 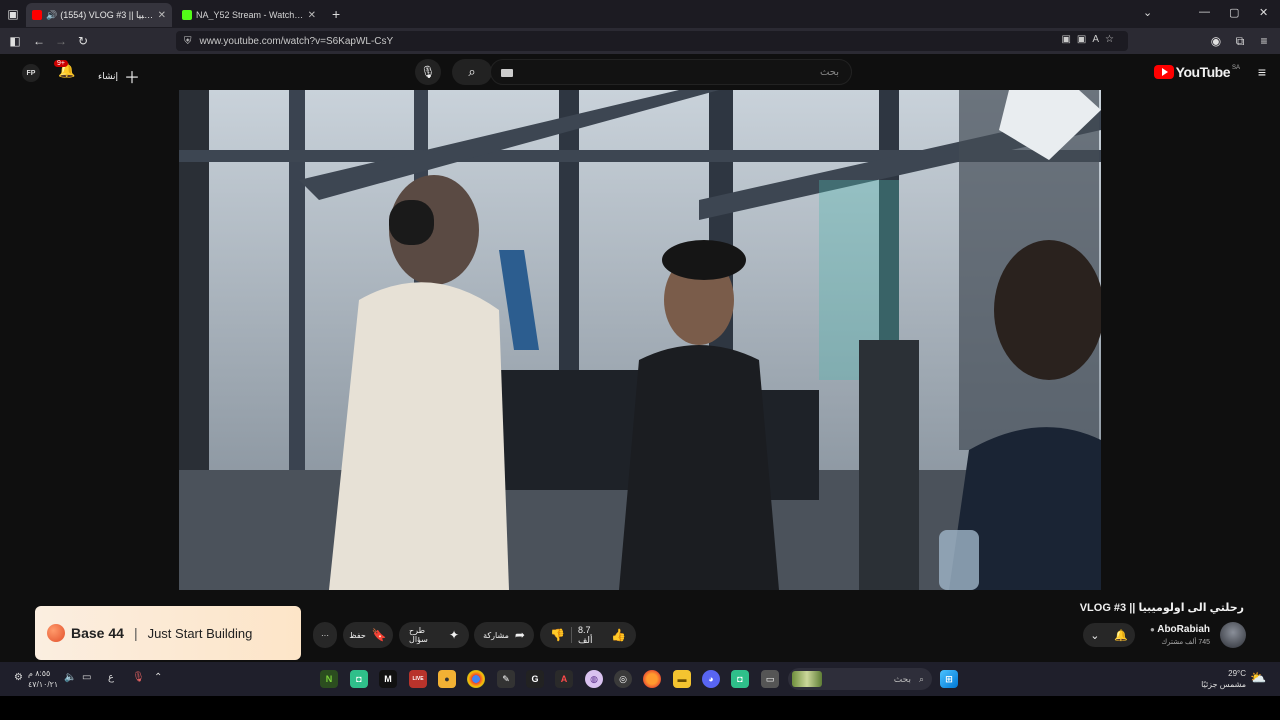 I want to click on firefox-icon, so click(x=652, y=679).